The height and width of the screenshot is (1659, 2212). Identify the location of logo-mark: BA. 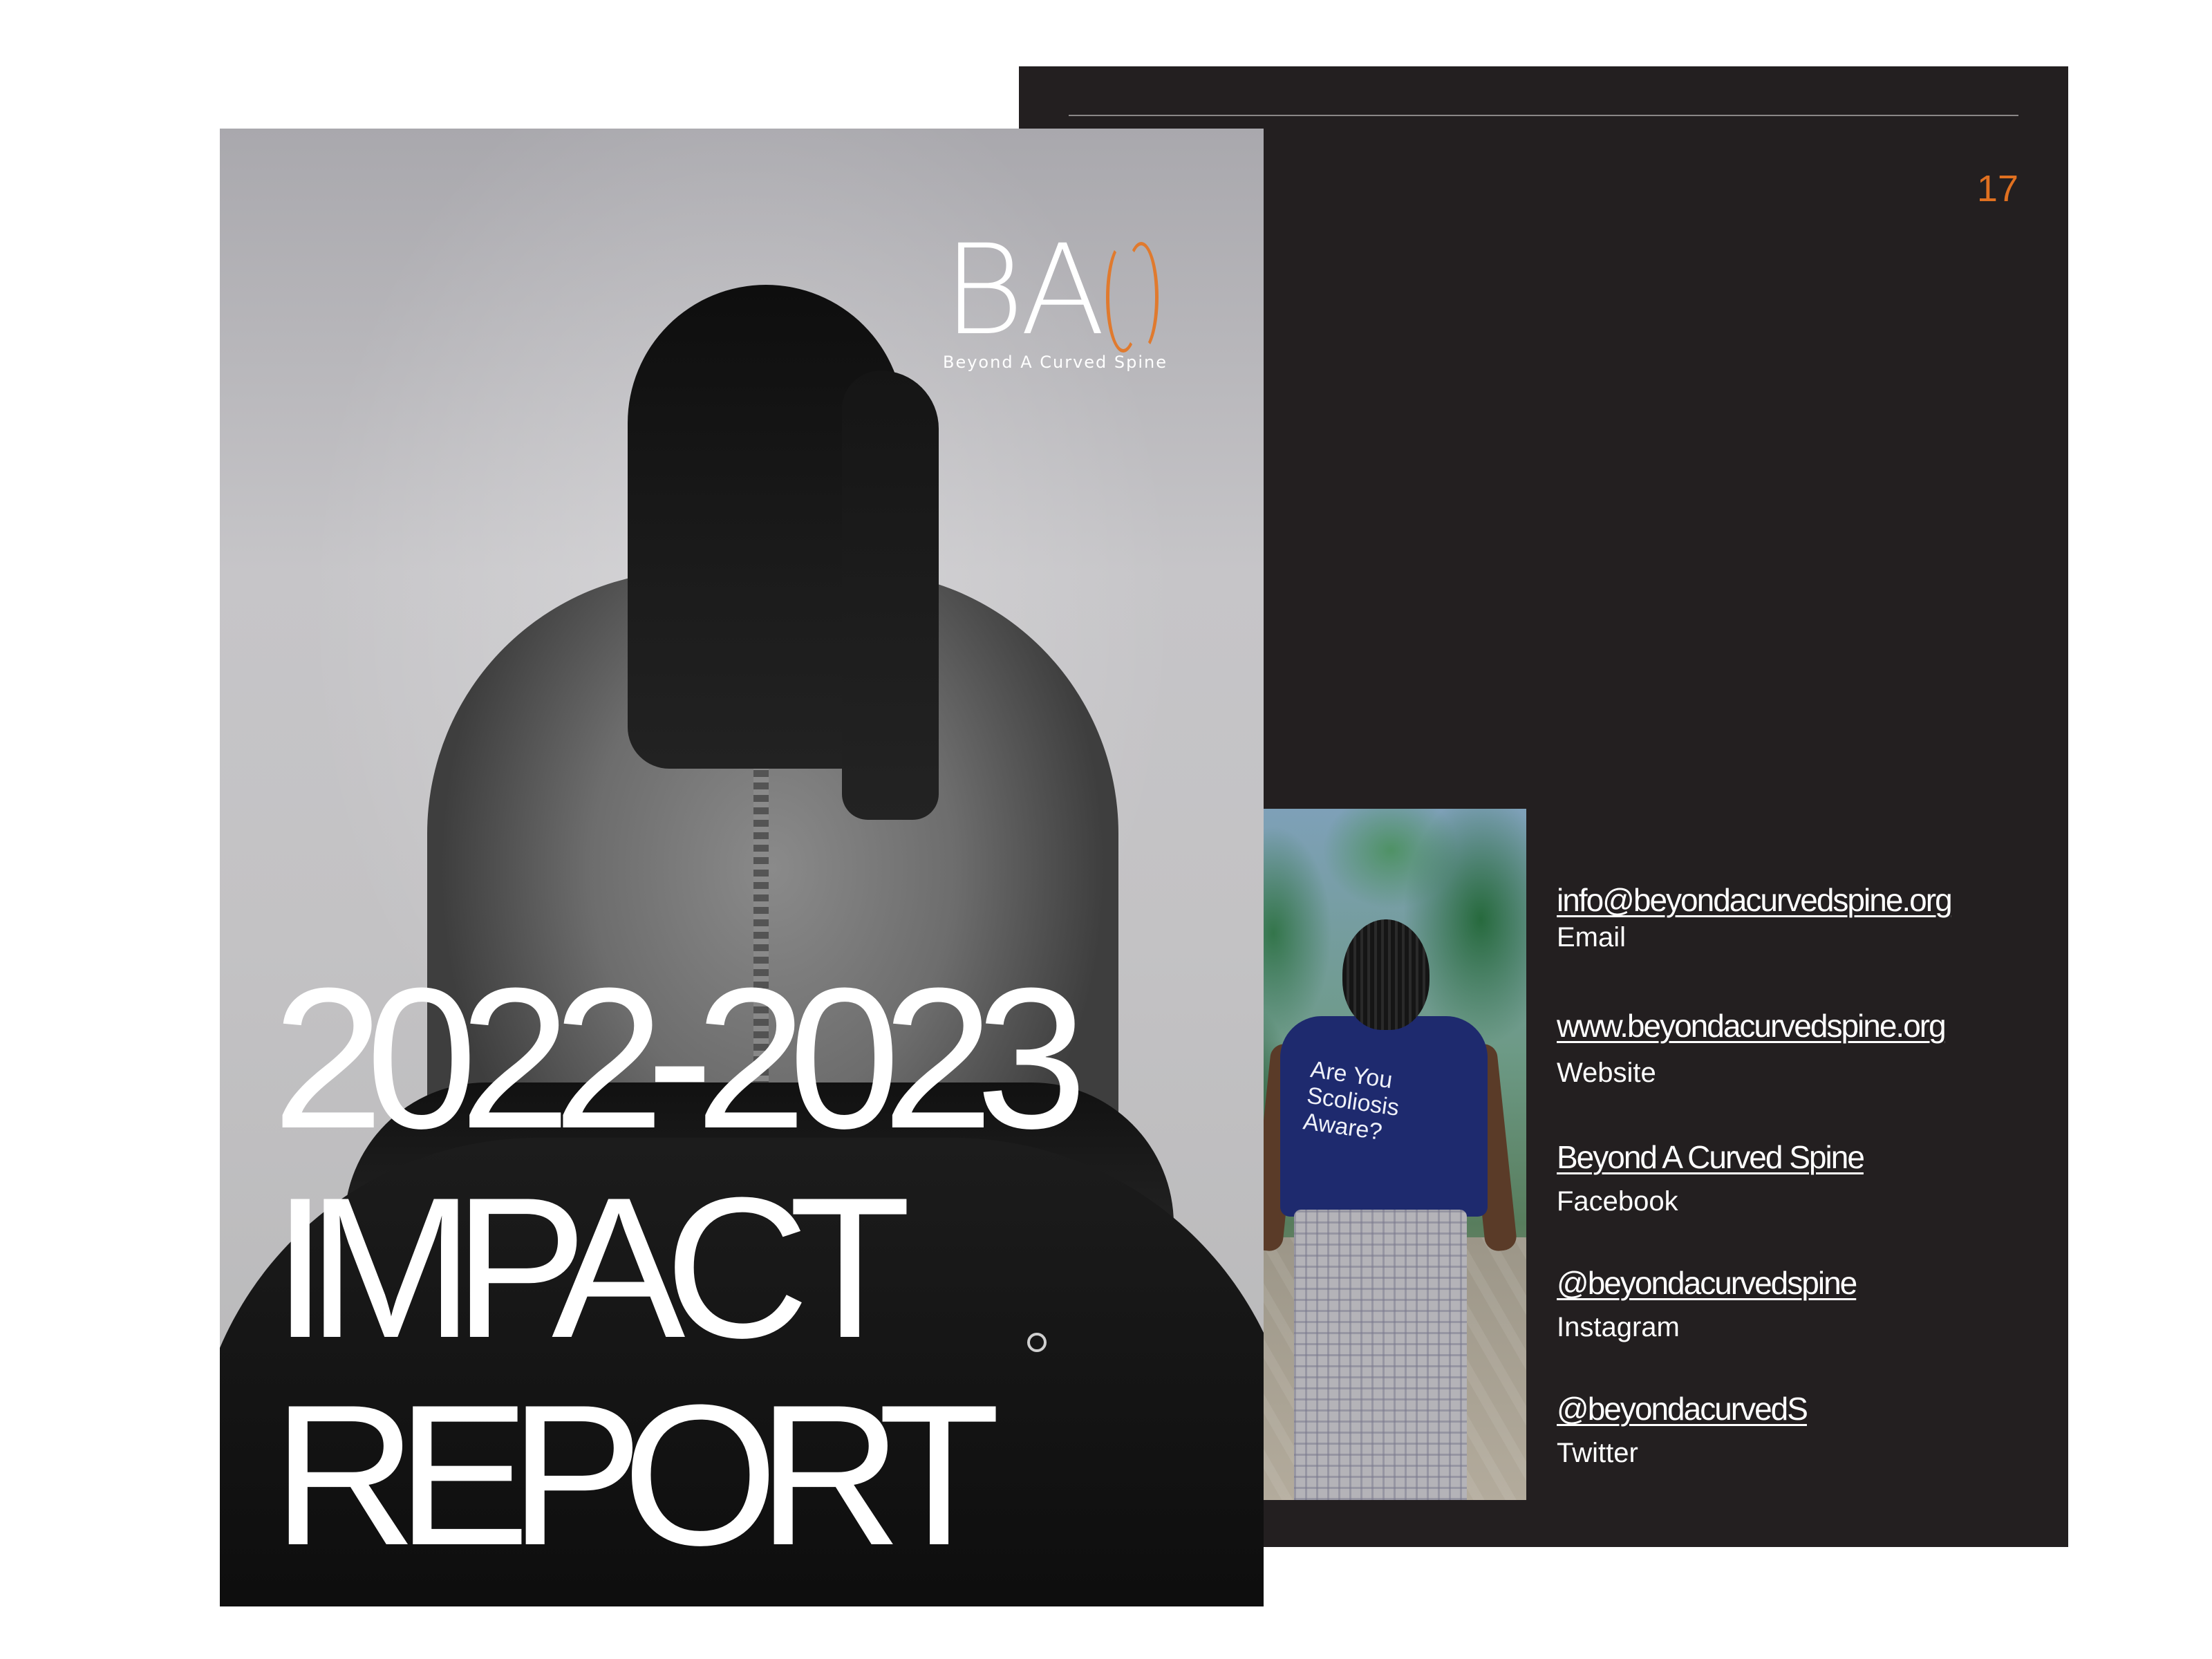
(1060, 290).